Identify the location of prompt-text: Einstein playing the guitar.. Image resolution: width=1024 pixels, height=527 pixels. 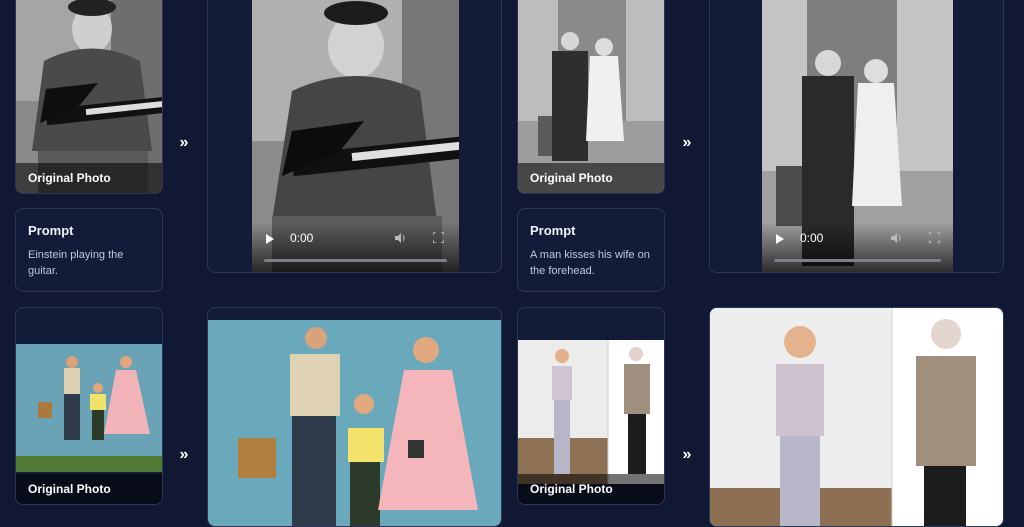
(76, 263).